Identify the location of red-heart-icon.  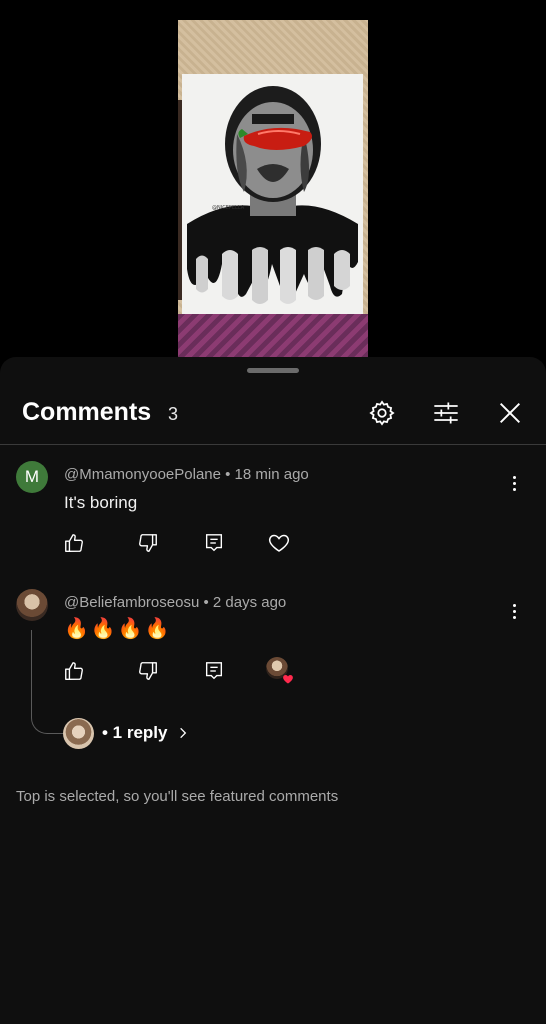
(288, 679).